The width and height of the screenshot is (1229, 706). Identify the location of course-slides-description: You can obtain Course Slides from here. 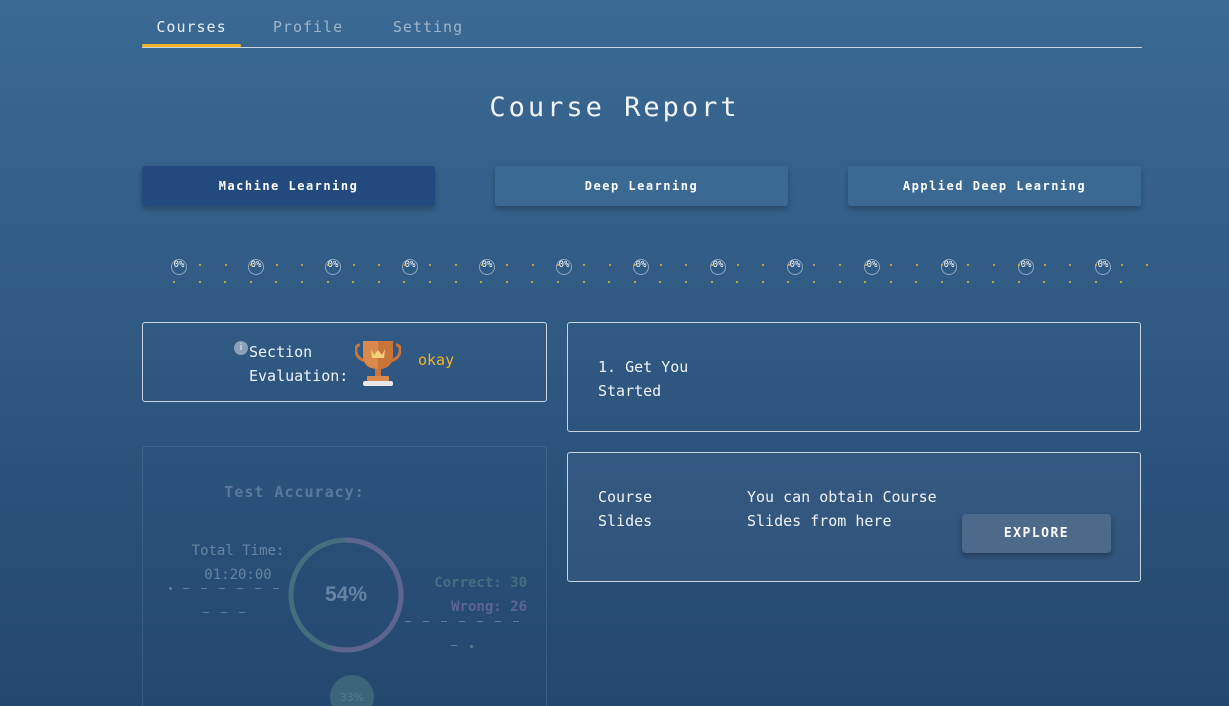
(842, 509).